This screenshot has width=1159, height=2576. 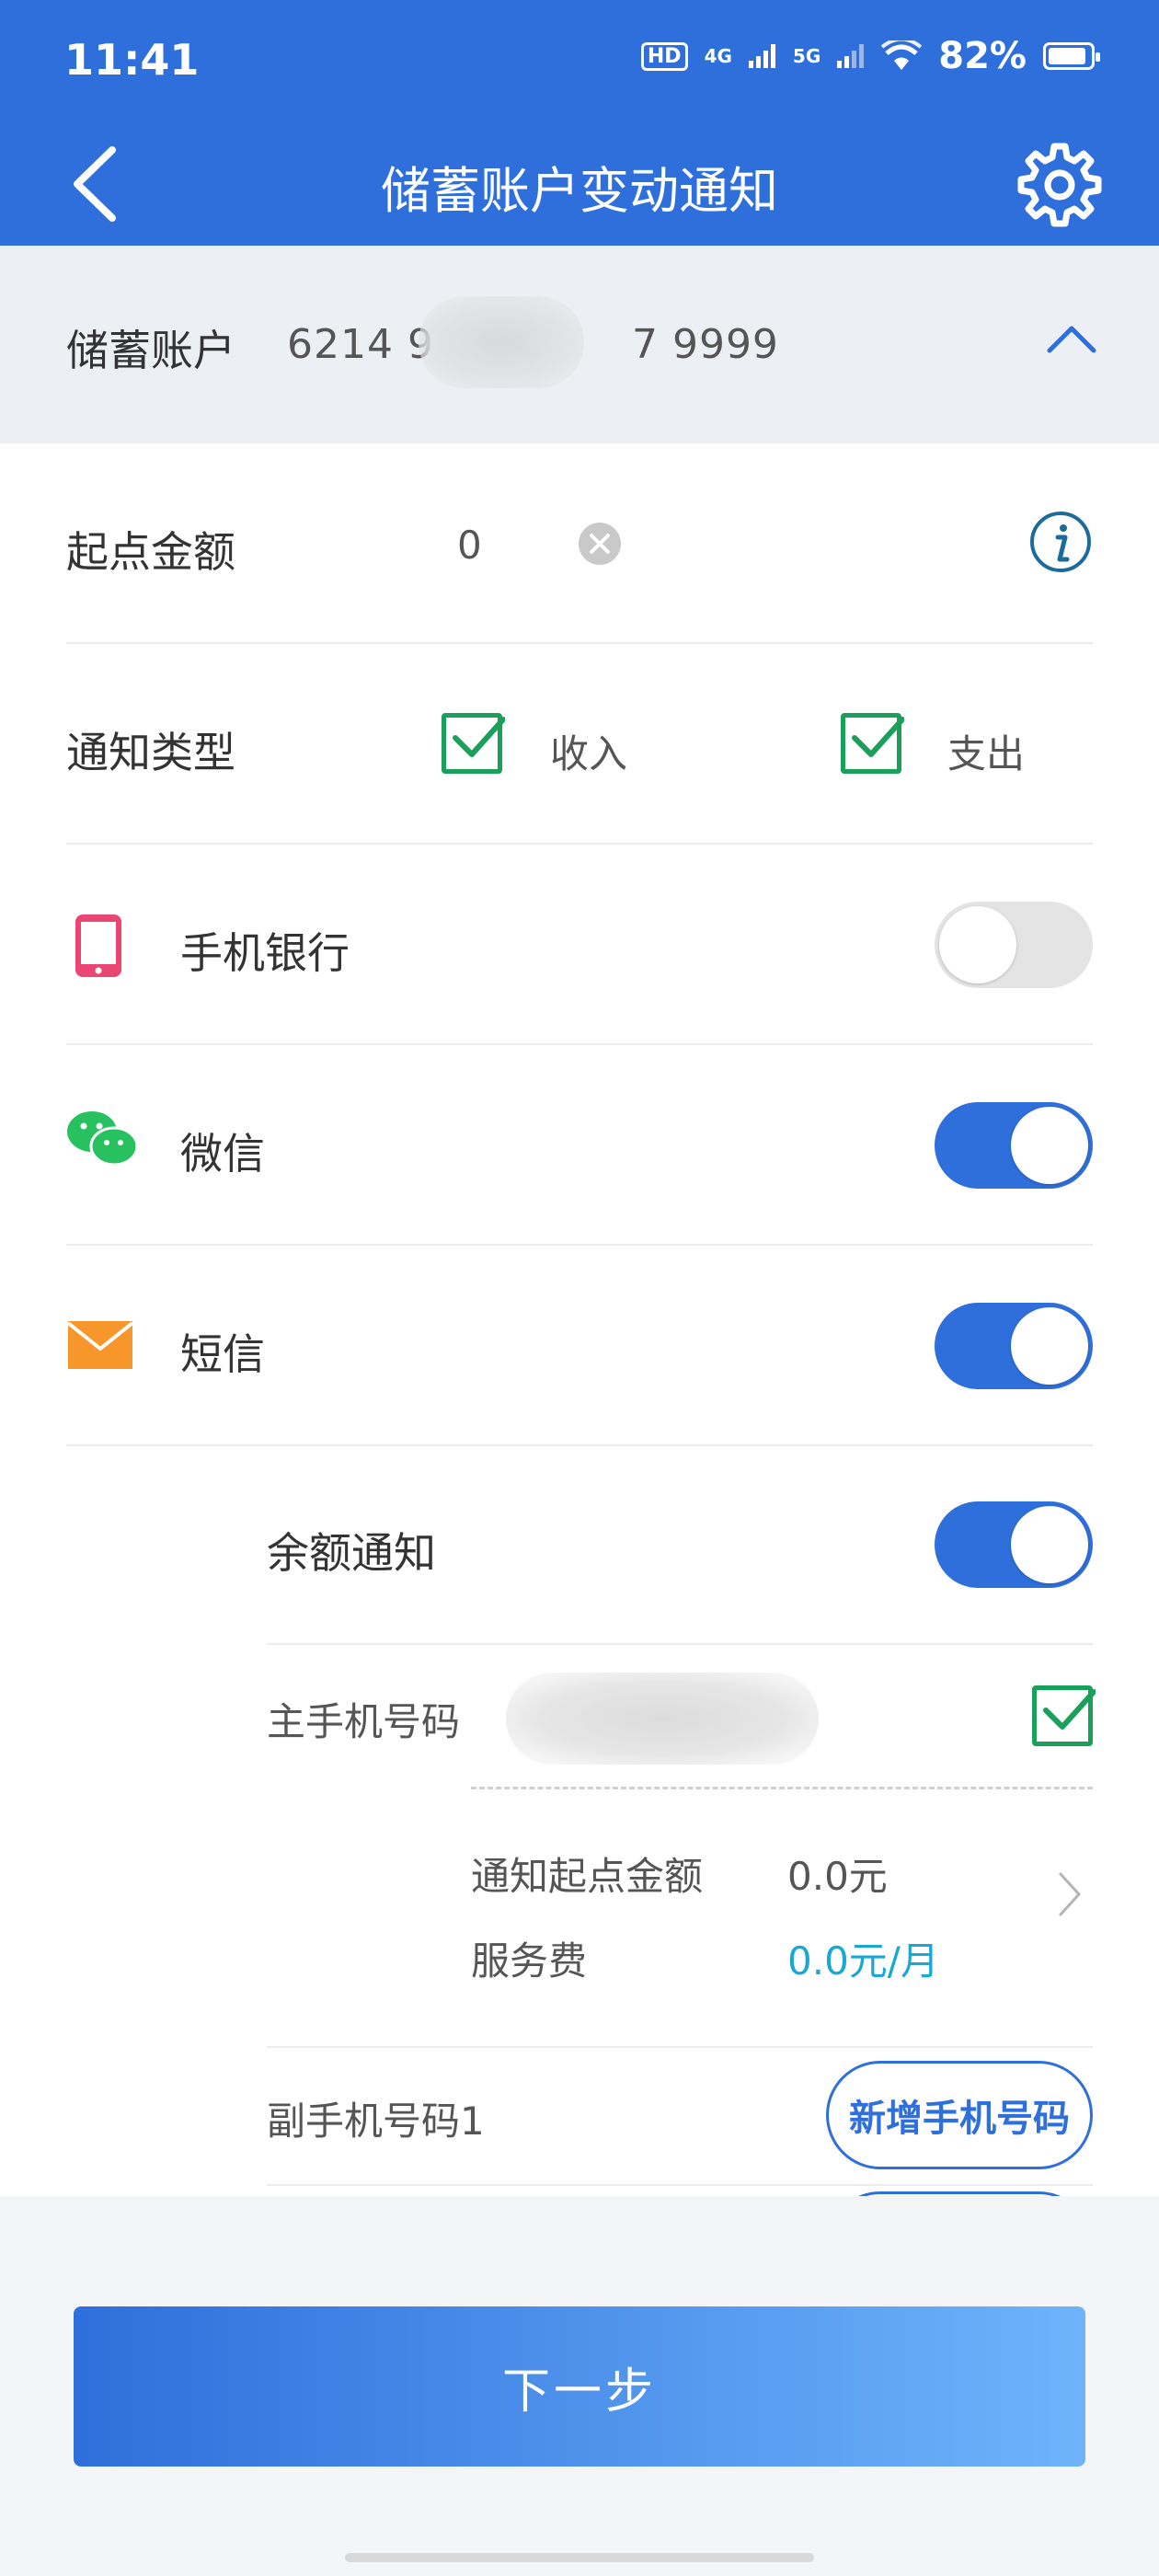 I want to click on nav-bar: 储蓄账户变动通知, so click(x=579, y=185).